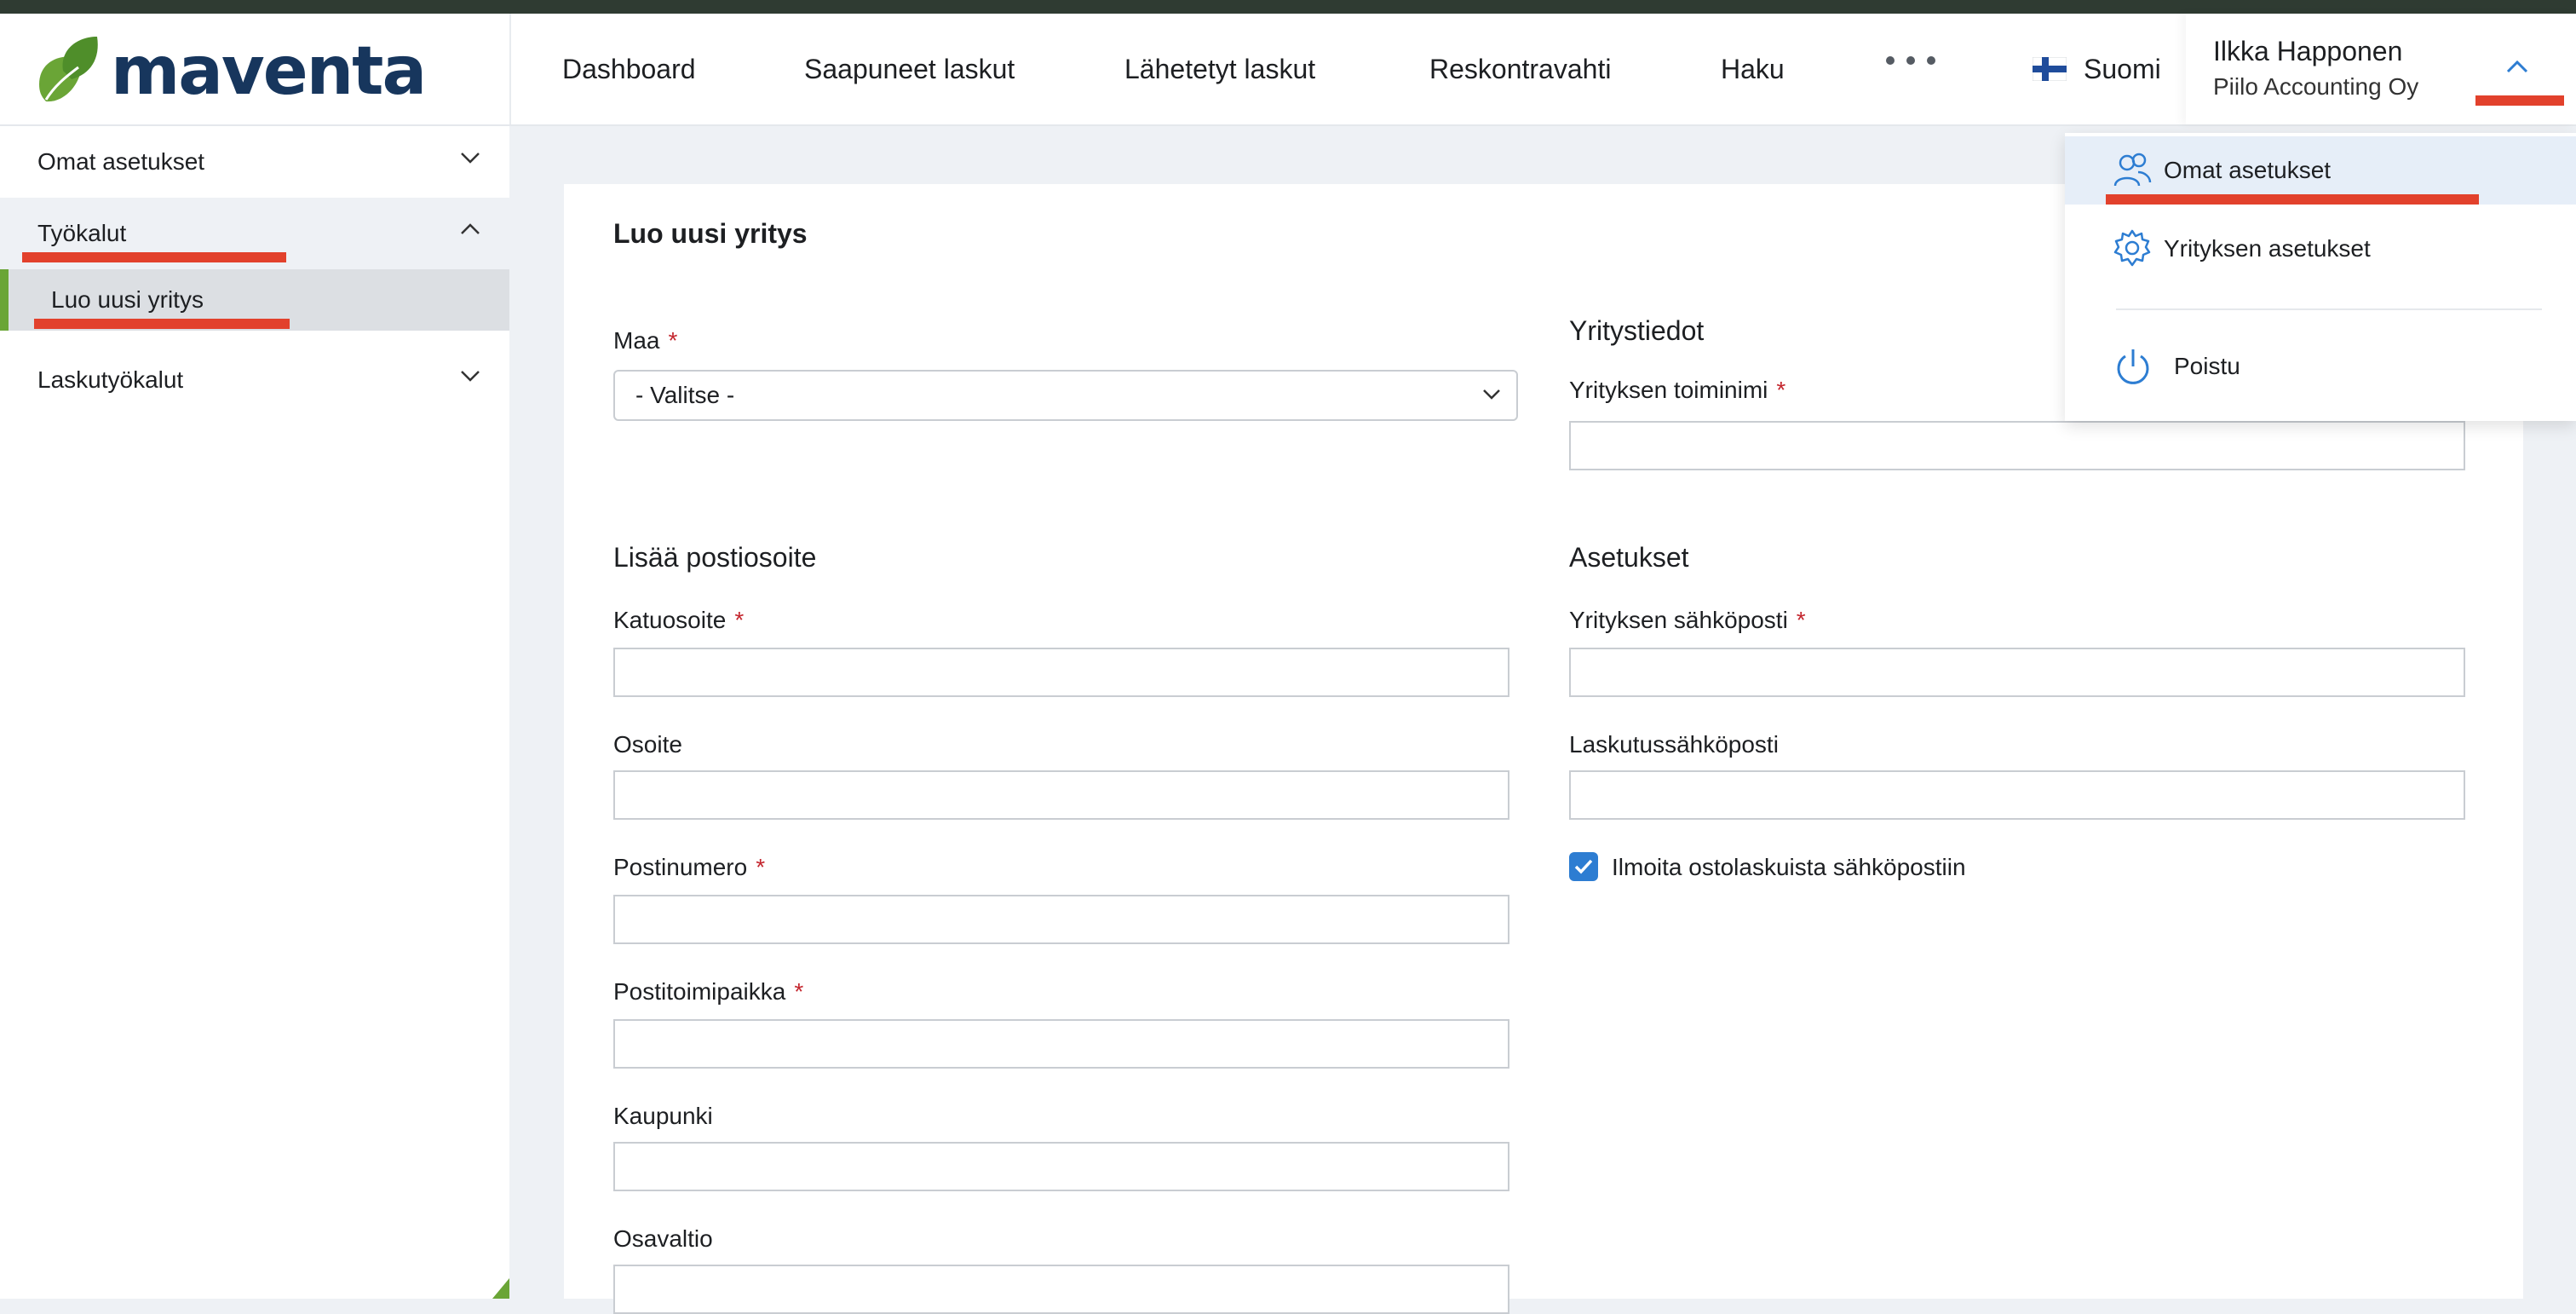 The image size is (2576, 1314). I want to click on nav-lahetetyt-laskut: Lähetetyt laskut, so click(1219, 69).